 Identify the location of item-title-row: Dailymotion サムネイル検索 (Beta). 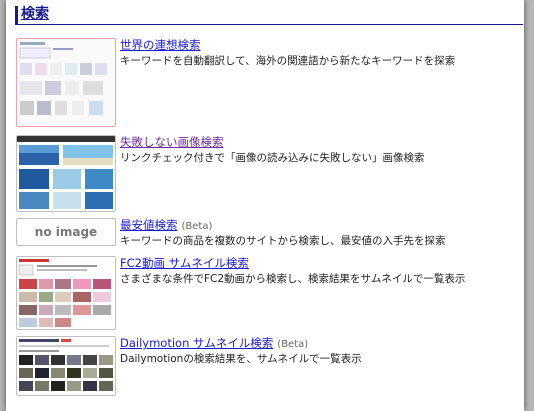
(214, 344).